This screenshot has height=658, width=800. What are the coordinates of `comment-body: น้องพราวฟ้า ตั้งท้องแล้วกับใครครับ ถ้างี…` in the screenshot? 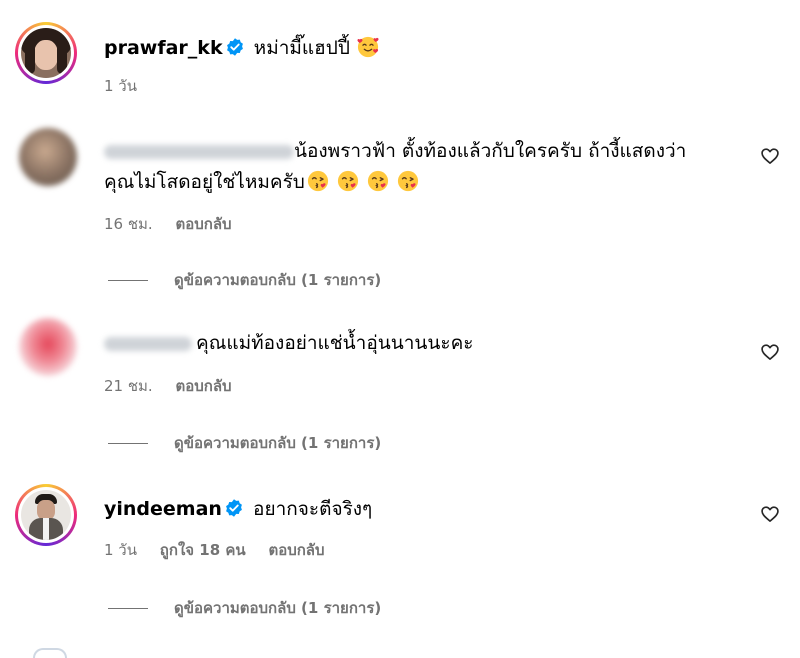 It's located at (434, 167).